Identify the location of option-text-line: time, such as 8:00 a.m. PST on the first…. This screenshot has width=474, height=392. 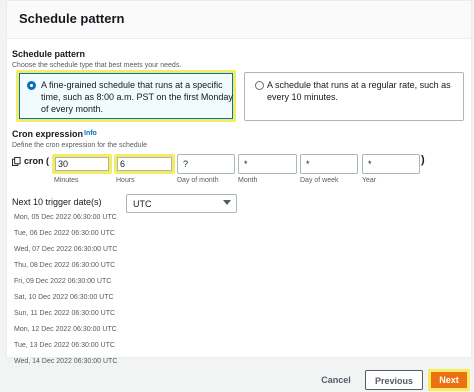
(137, 97).